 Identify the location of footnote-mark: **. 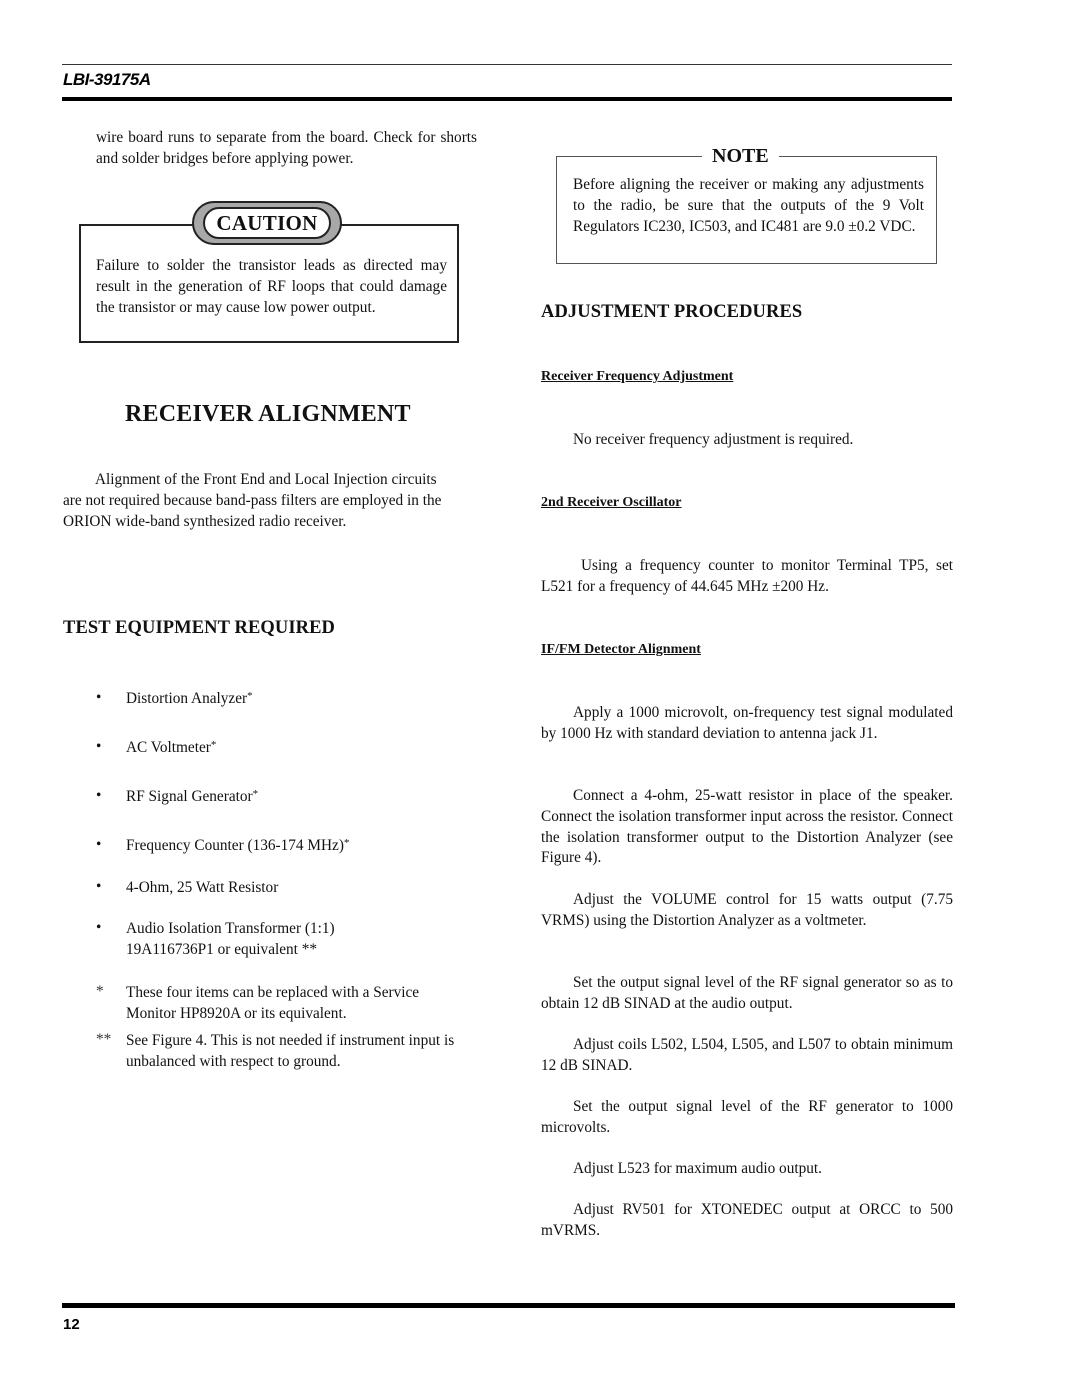
(104, 1039).